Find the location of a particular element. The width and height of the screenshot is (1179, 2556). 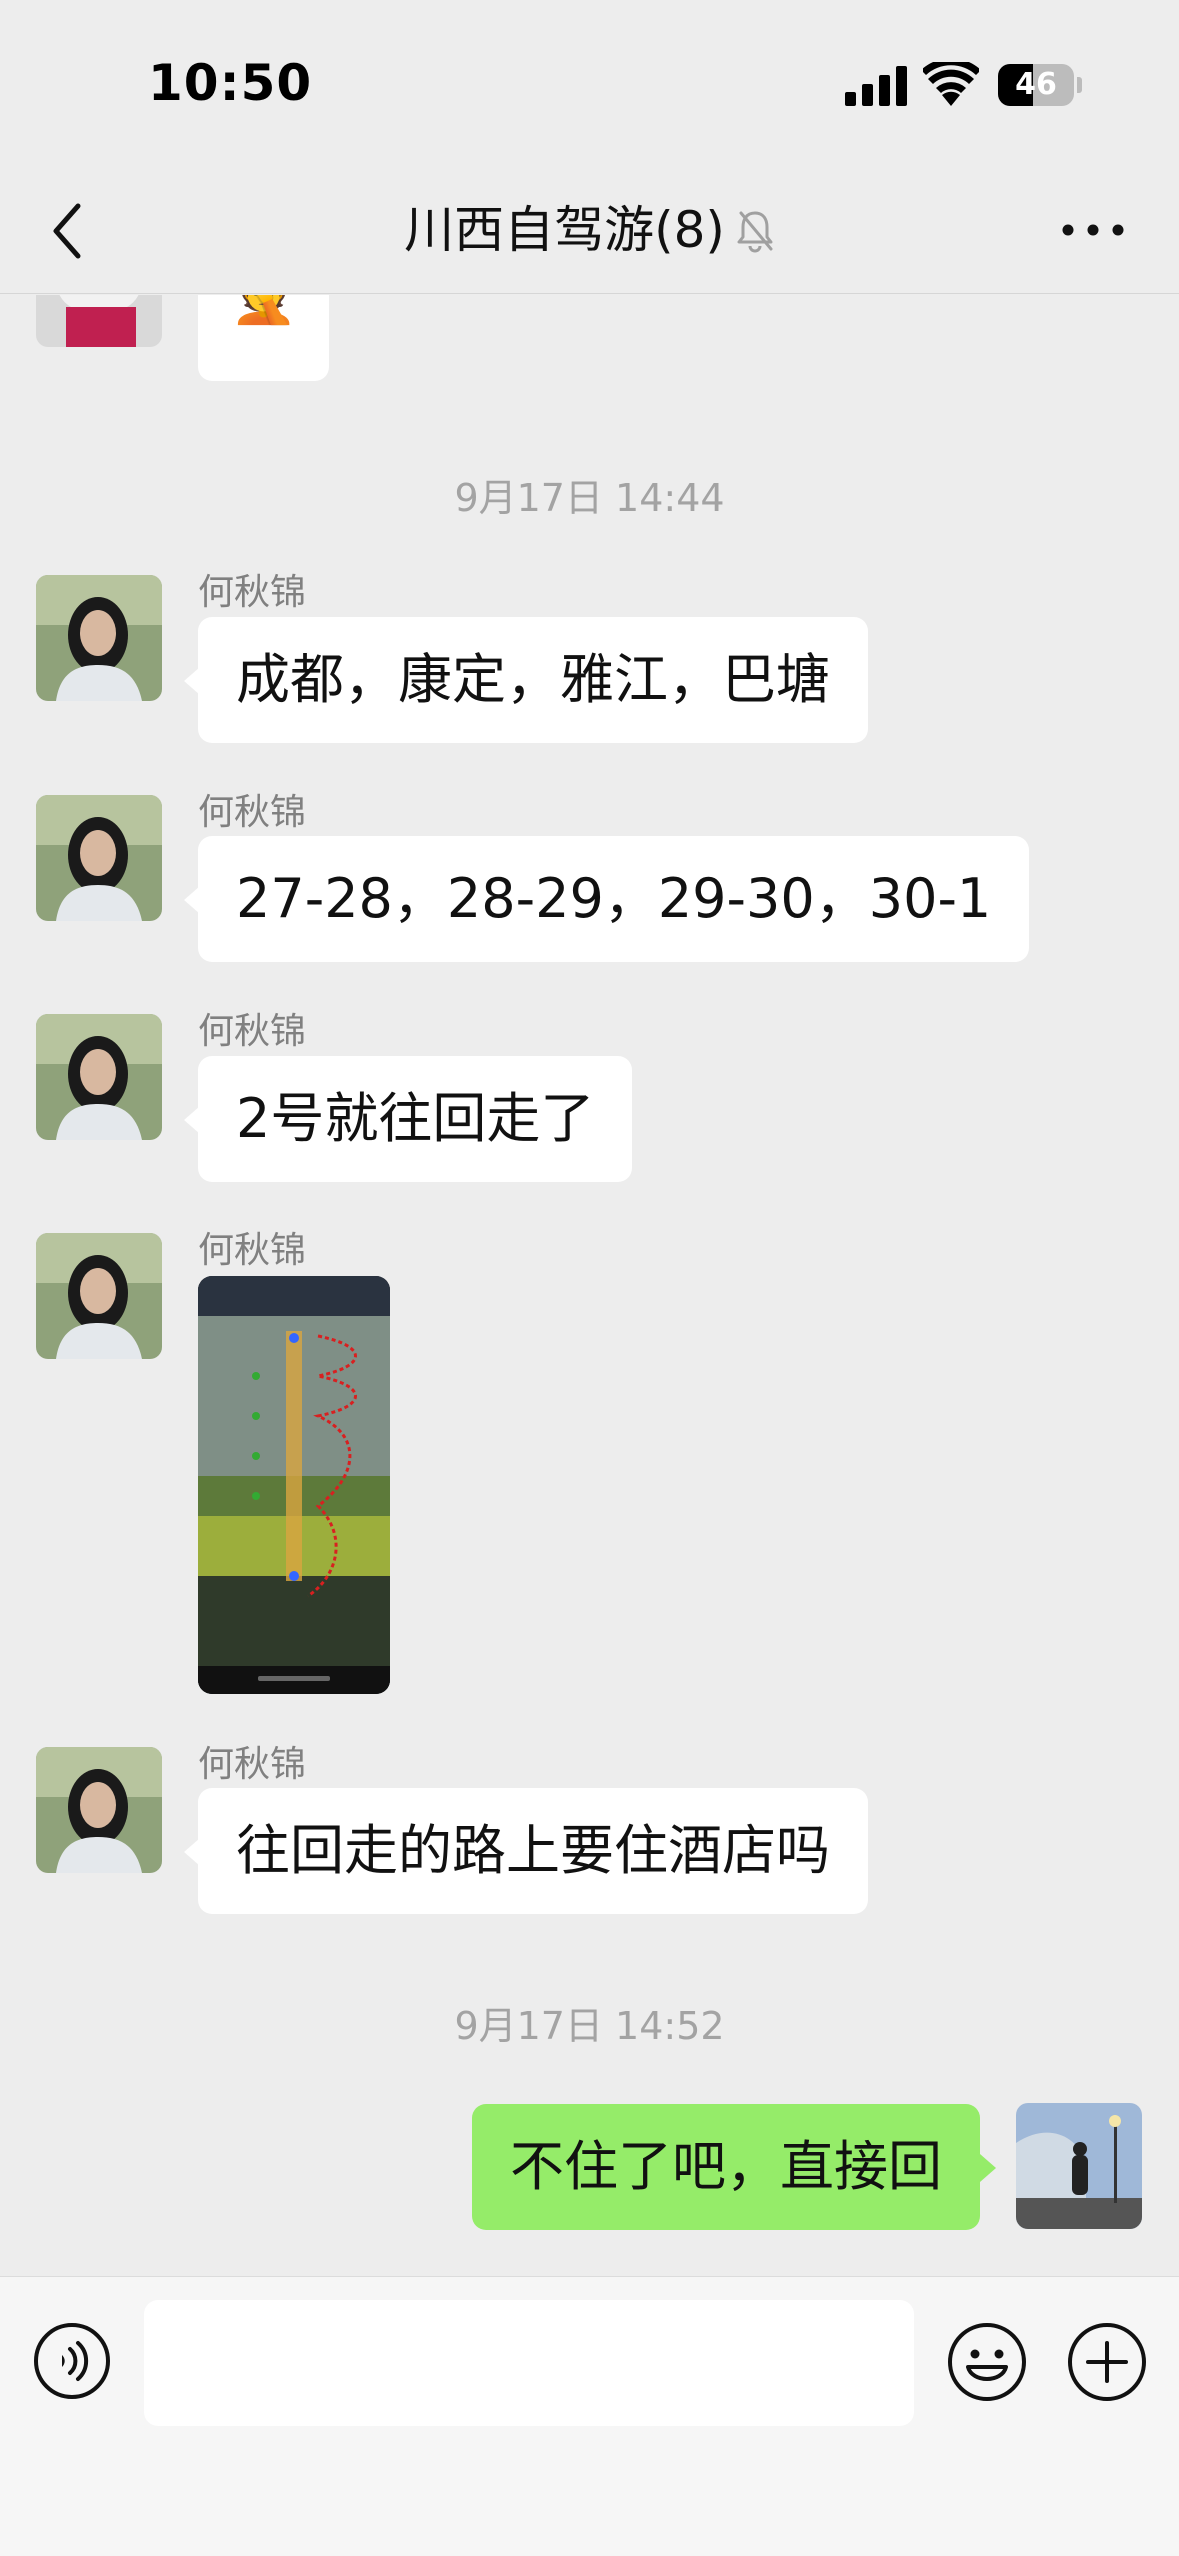

message-input is located at coordinates (529, 2363).